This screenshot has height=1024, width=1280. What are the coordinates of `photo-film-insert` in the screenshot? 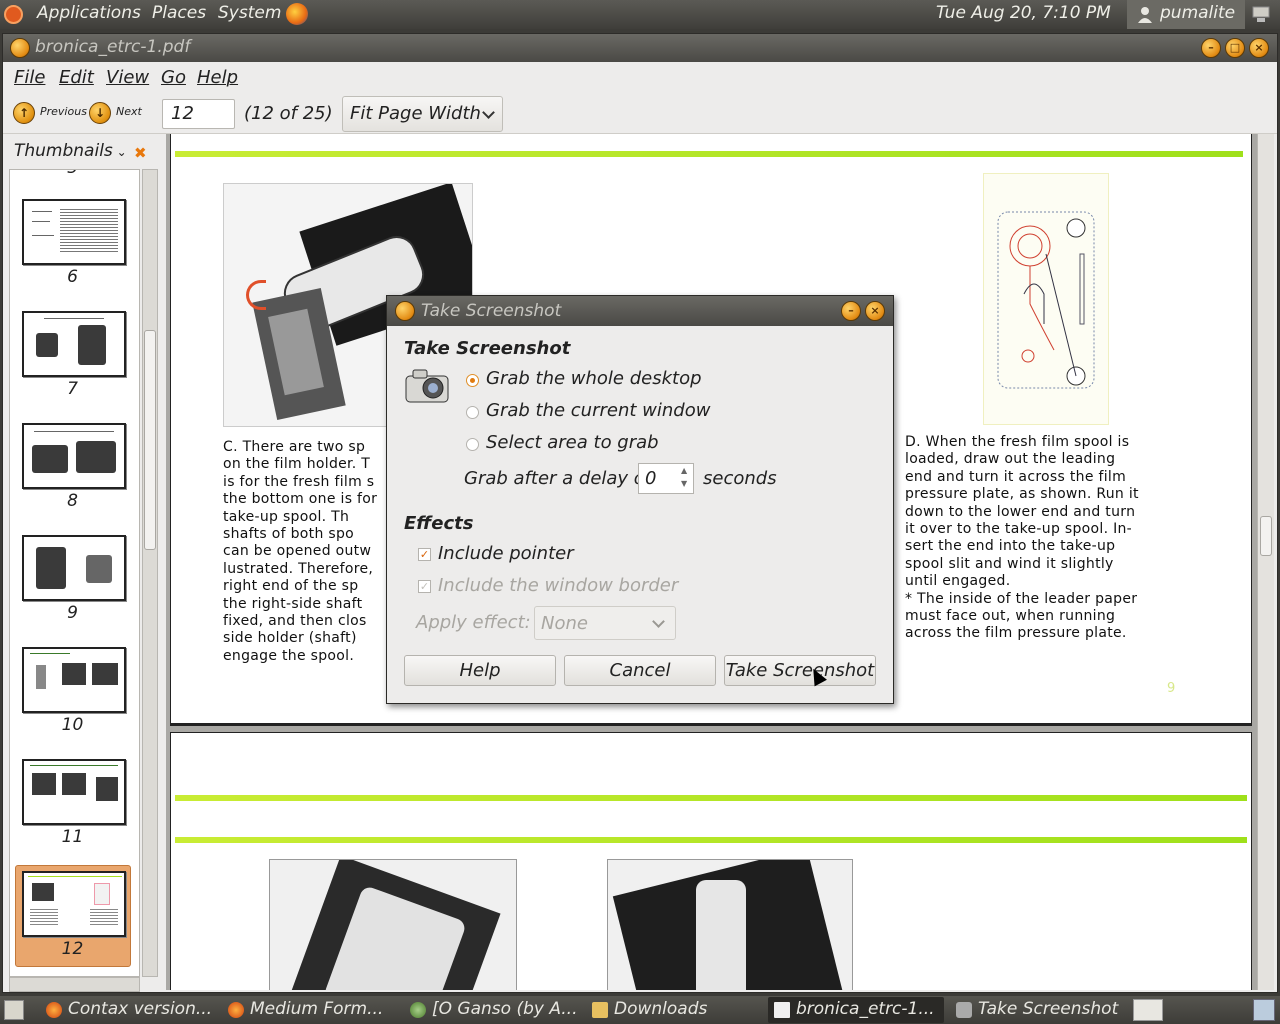 It's located at (393, 924).